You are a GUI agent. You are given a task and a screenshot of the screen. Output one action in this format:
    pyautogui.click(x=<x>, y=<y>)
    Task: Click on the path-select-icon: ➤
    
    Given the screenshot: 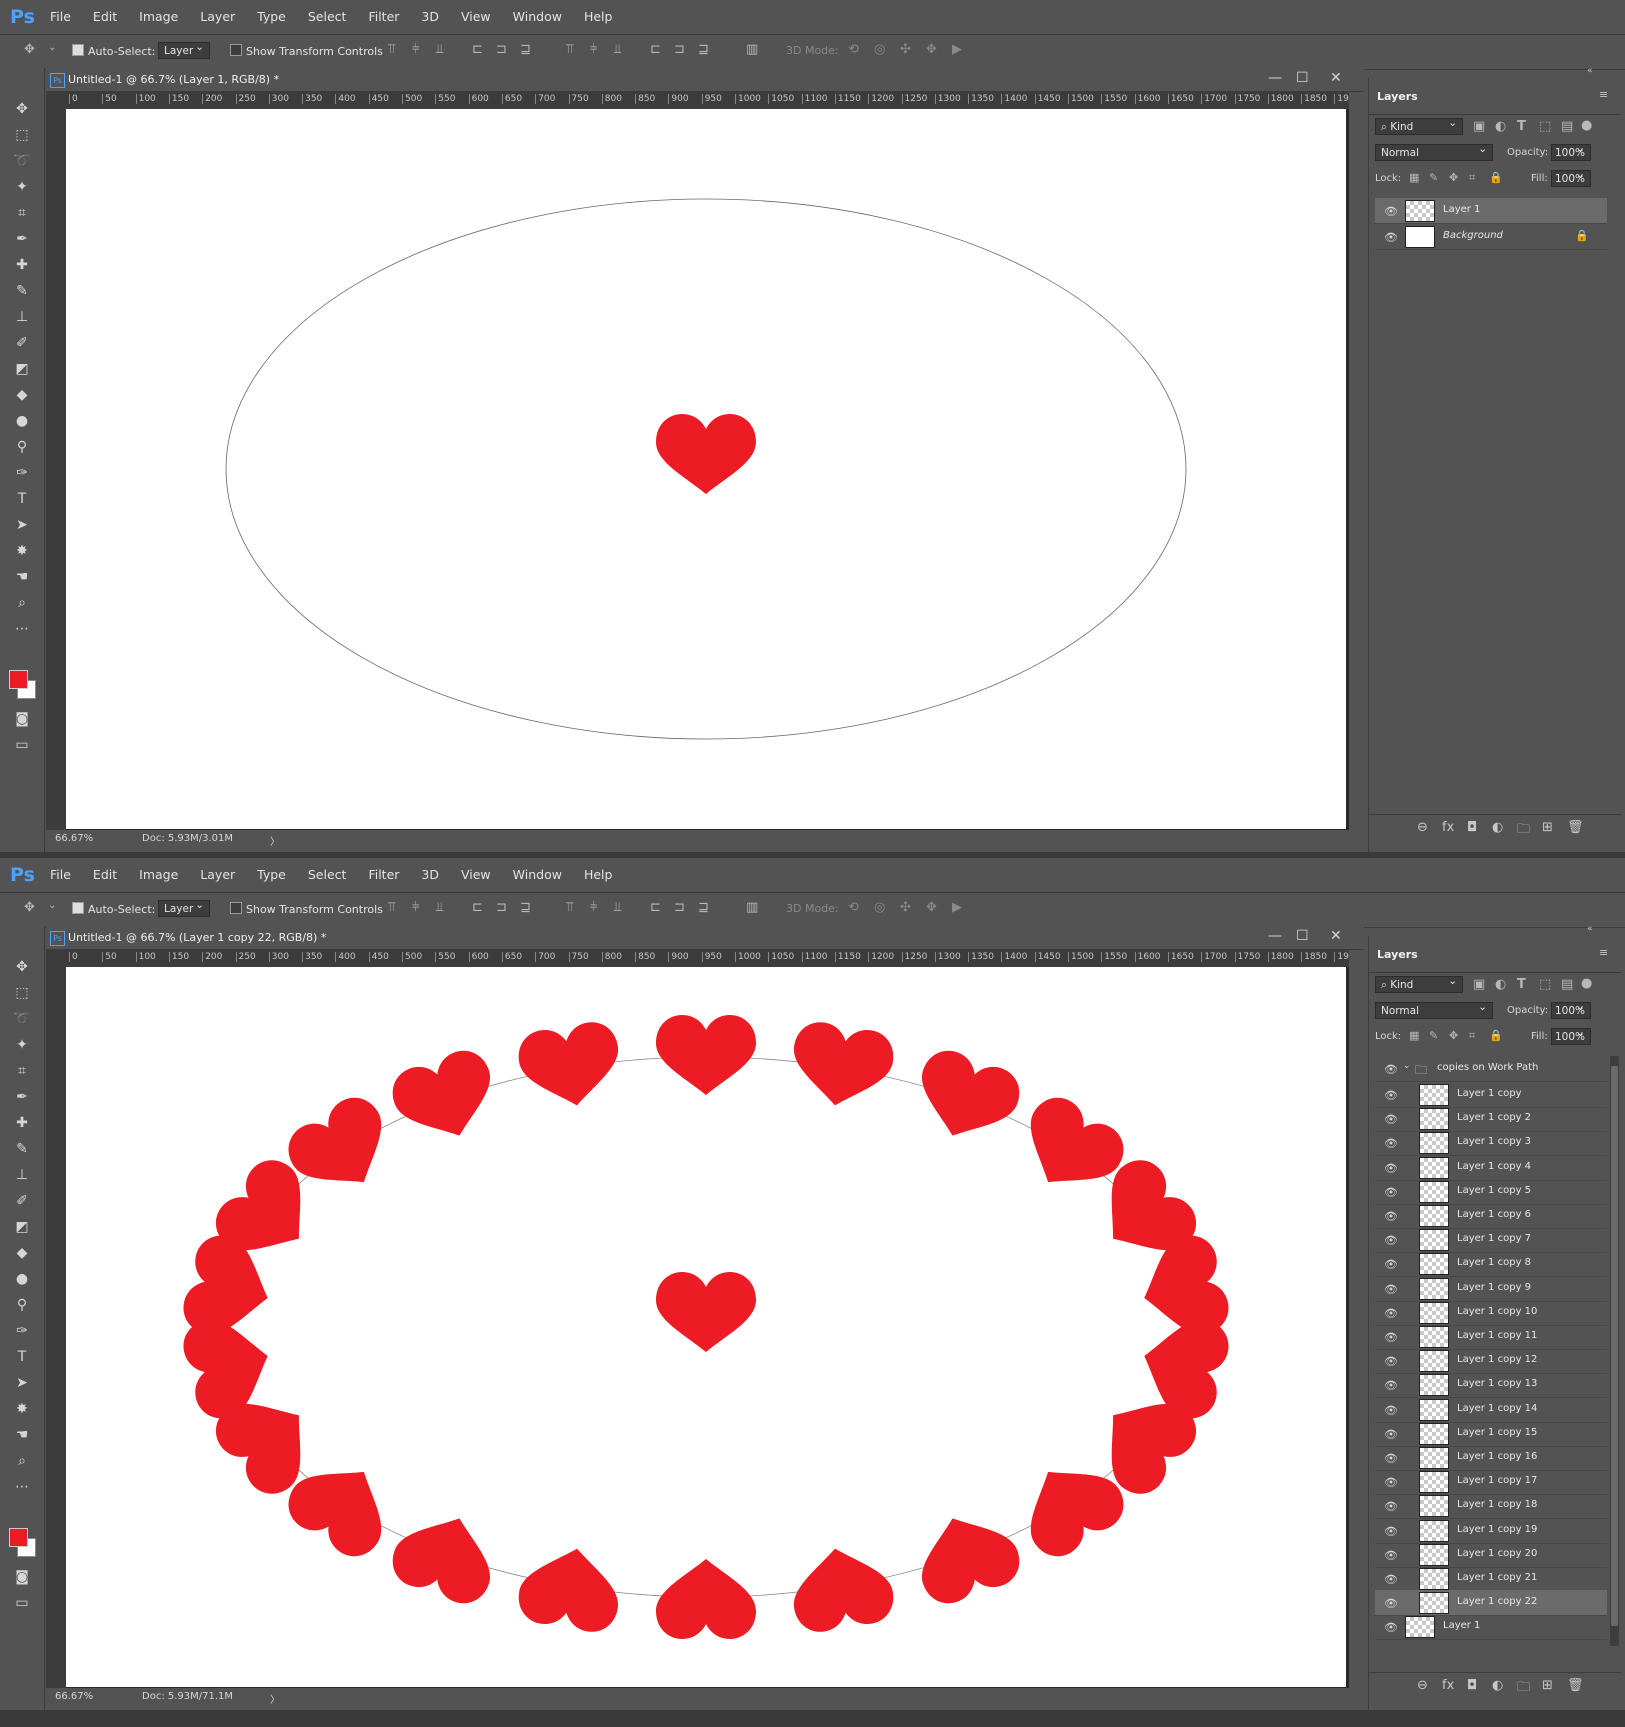 What is the action you would take?
    pyautogui.click(x=22, y=525)
    